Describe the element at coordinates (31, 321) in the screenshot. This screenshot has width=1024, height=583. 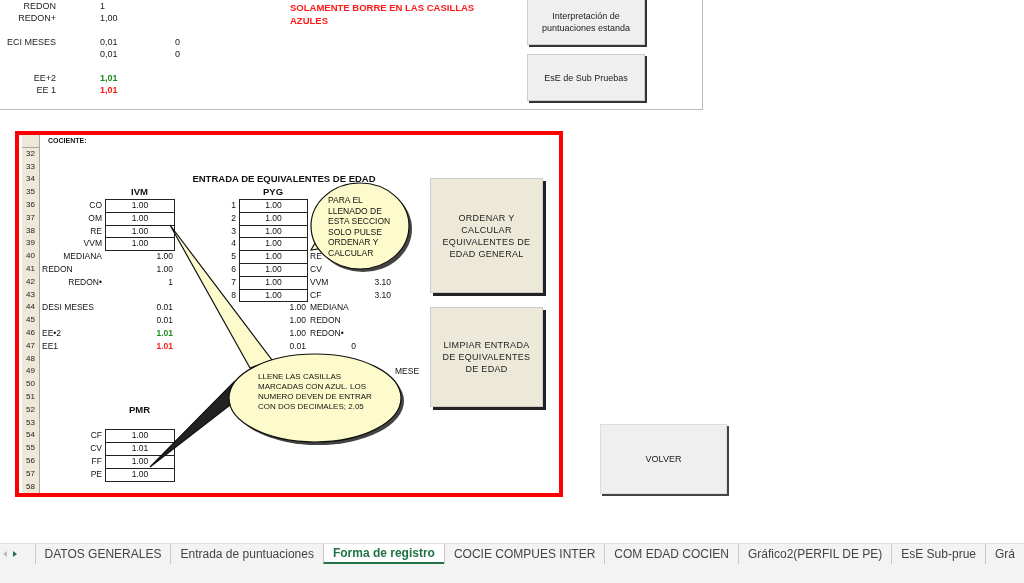
I see `row-header: 45` at that location.